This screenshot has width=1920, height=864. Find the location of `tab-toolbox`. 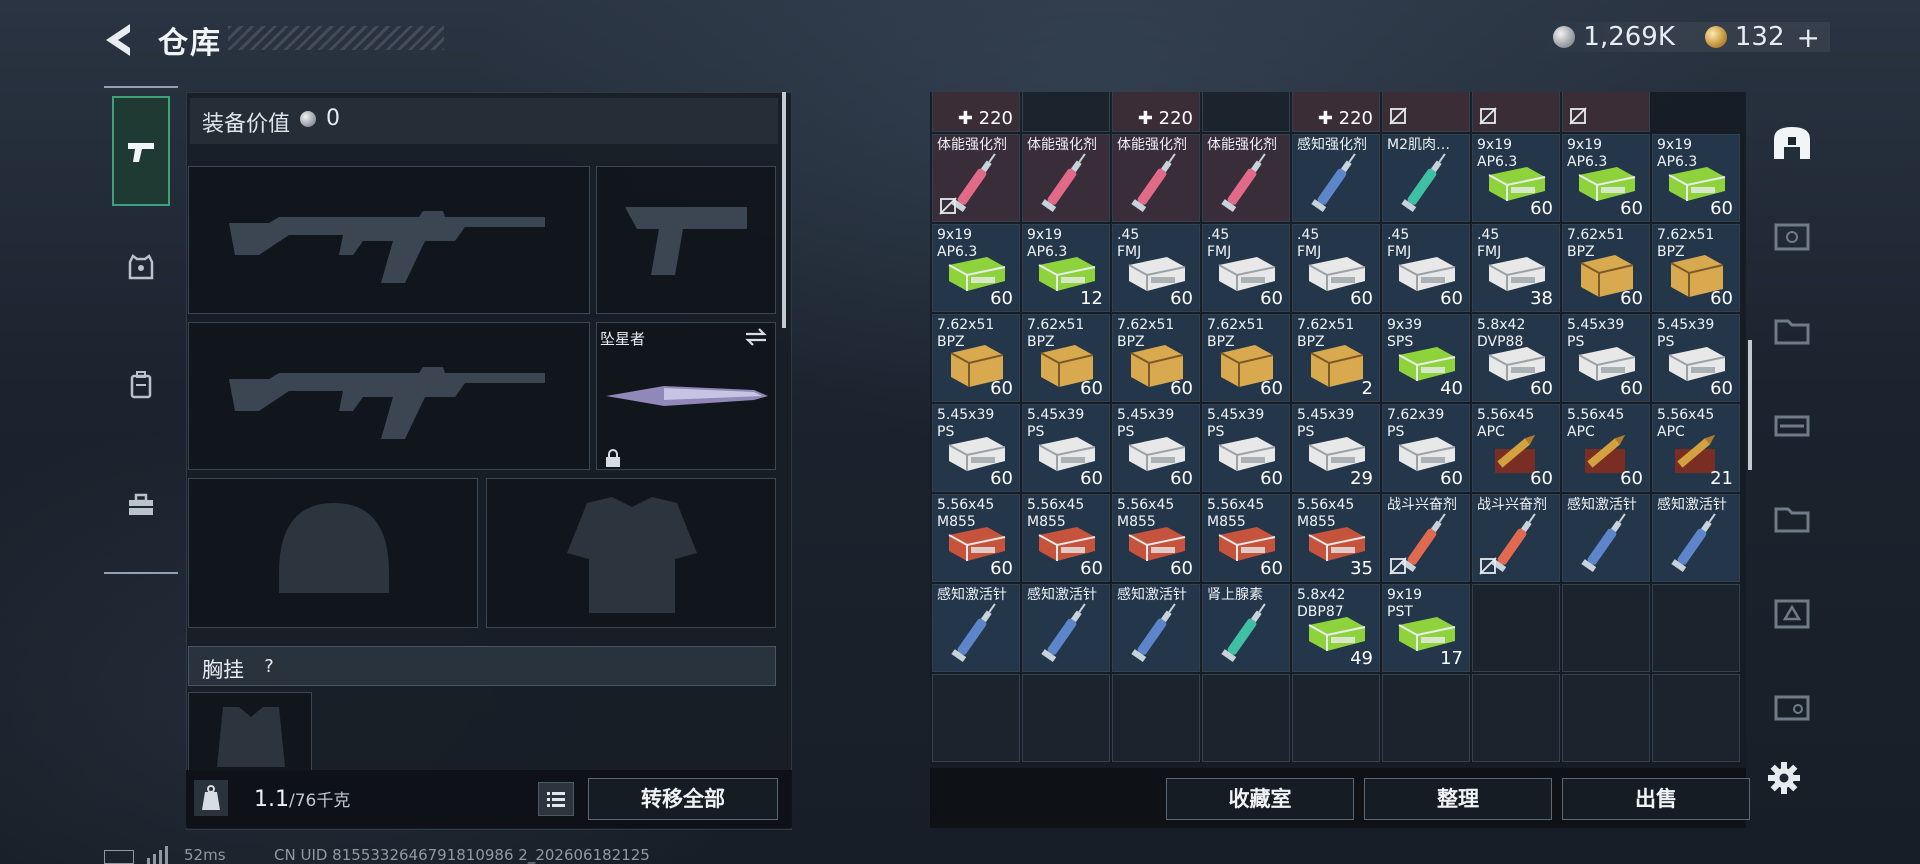

tab-toolbox is located at coordinates (141, 505).